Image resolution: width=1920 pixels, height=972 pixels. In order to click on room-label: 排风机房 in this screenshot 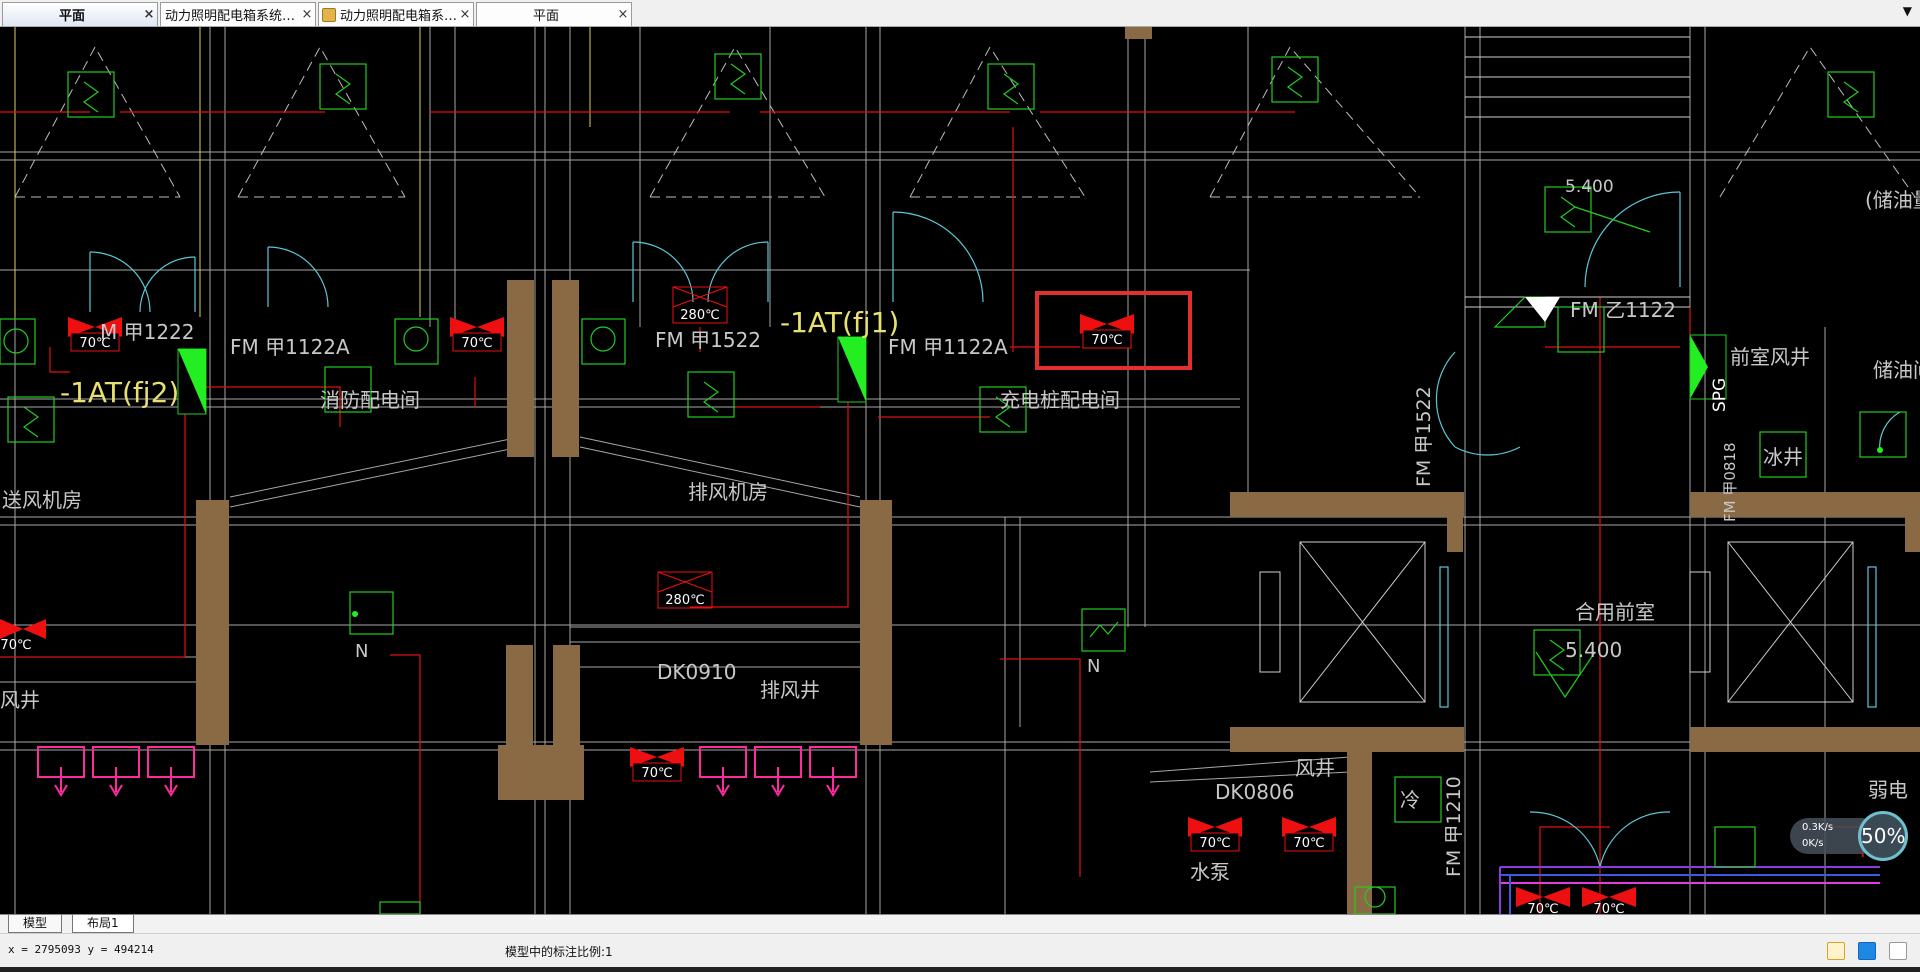, I will do `click(728, 492)`.